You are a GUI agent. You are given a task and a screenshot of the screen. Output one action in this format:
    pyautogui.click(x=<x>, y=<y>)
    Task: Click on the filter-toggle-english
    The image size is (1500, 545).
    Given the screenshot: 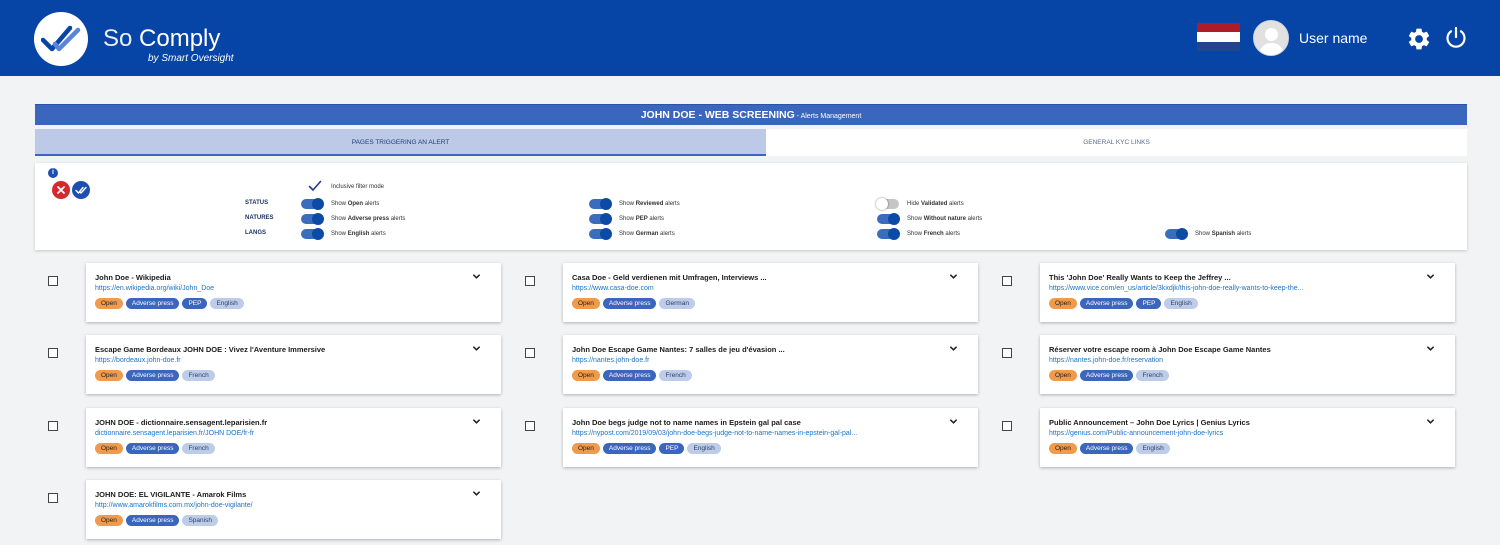 What is the action you would take?
    pyautogui.click(x=312, y=234)
    